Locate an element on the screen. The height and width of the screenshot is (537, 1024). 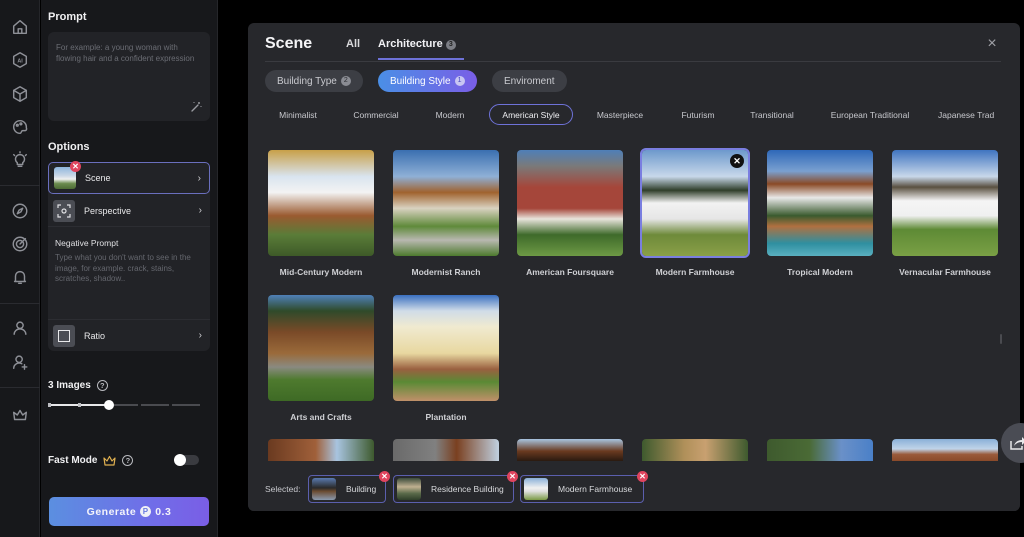
cube-icon is located at coordinates (20, 94).